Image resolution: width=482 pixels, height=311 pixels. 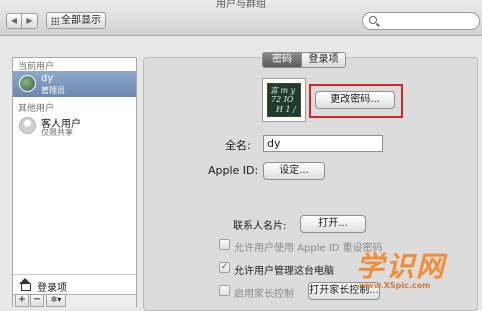 What do you see at coordinates (224, 267) in the screenshot?
I see `allow-admin-checkbox: ✓` at bounding box center [224, 267].